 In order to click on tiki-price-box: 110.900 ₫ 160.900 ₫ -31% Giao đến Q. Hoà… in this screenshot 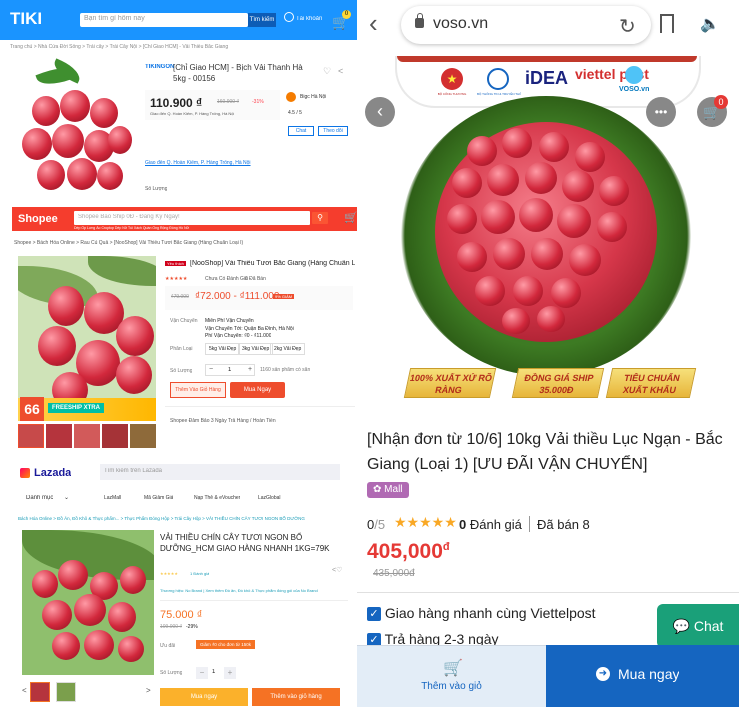, I will do `click(212, 105)`.